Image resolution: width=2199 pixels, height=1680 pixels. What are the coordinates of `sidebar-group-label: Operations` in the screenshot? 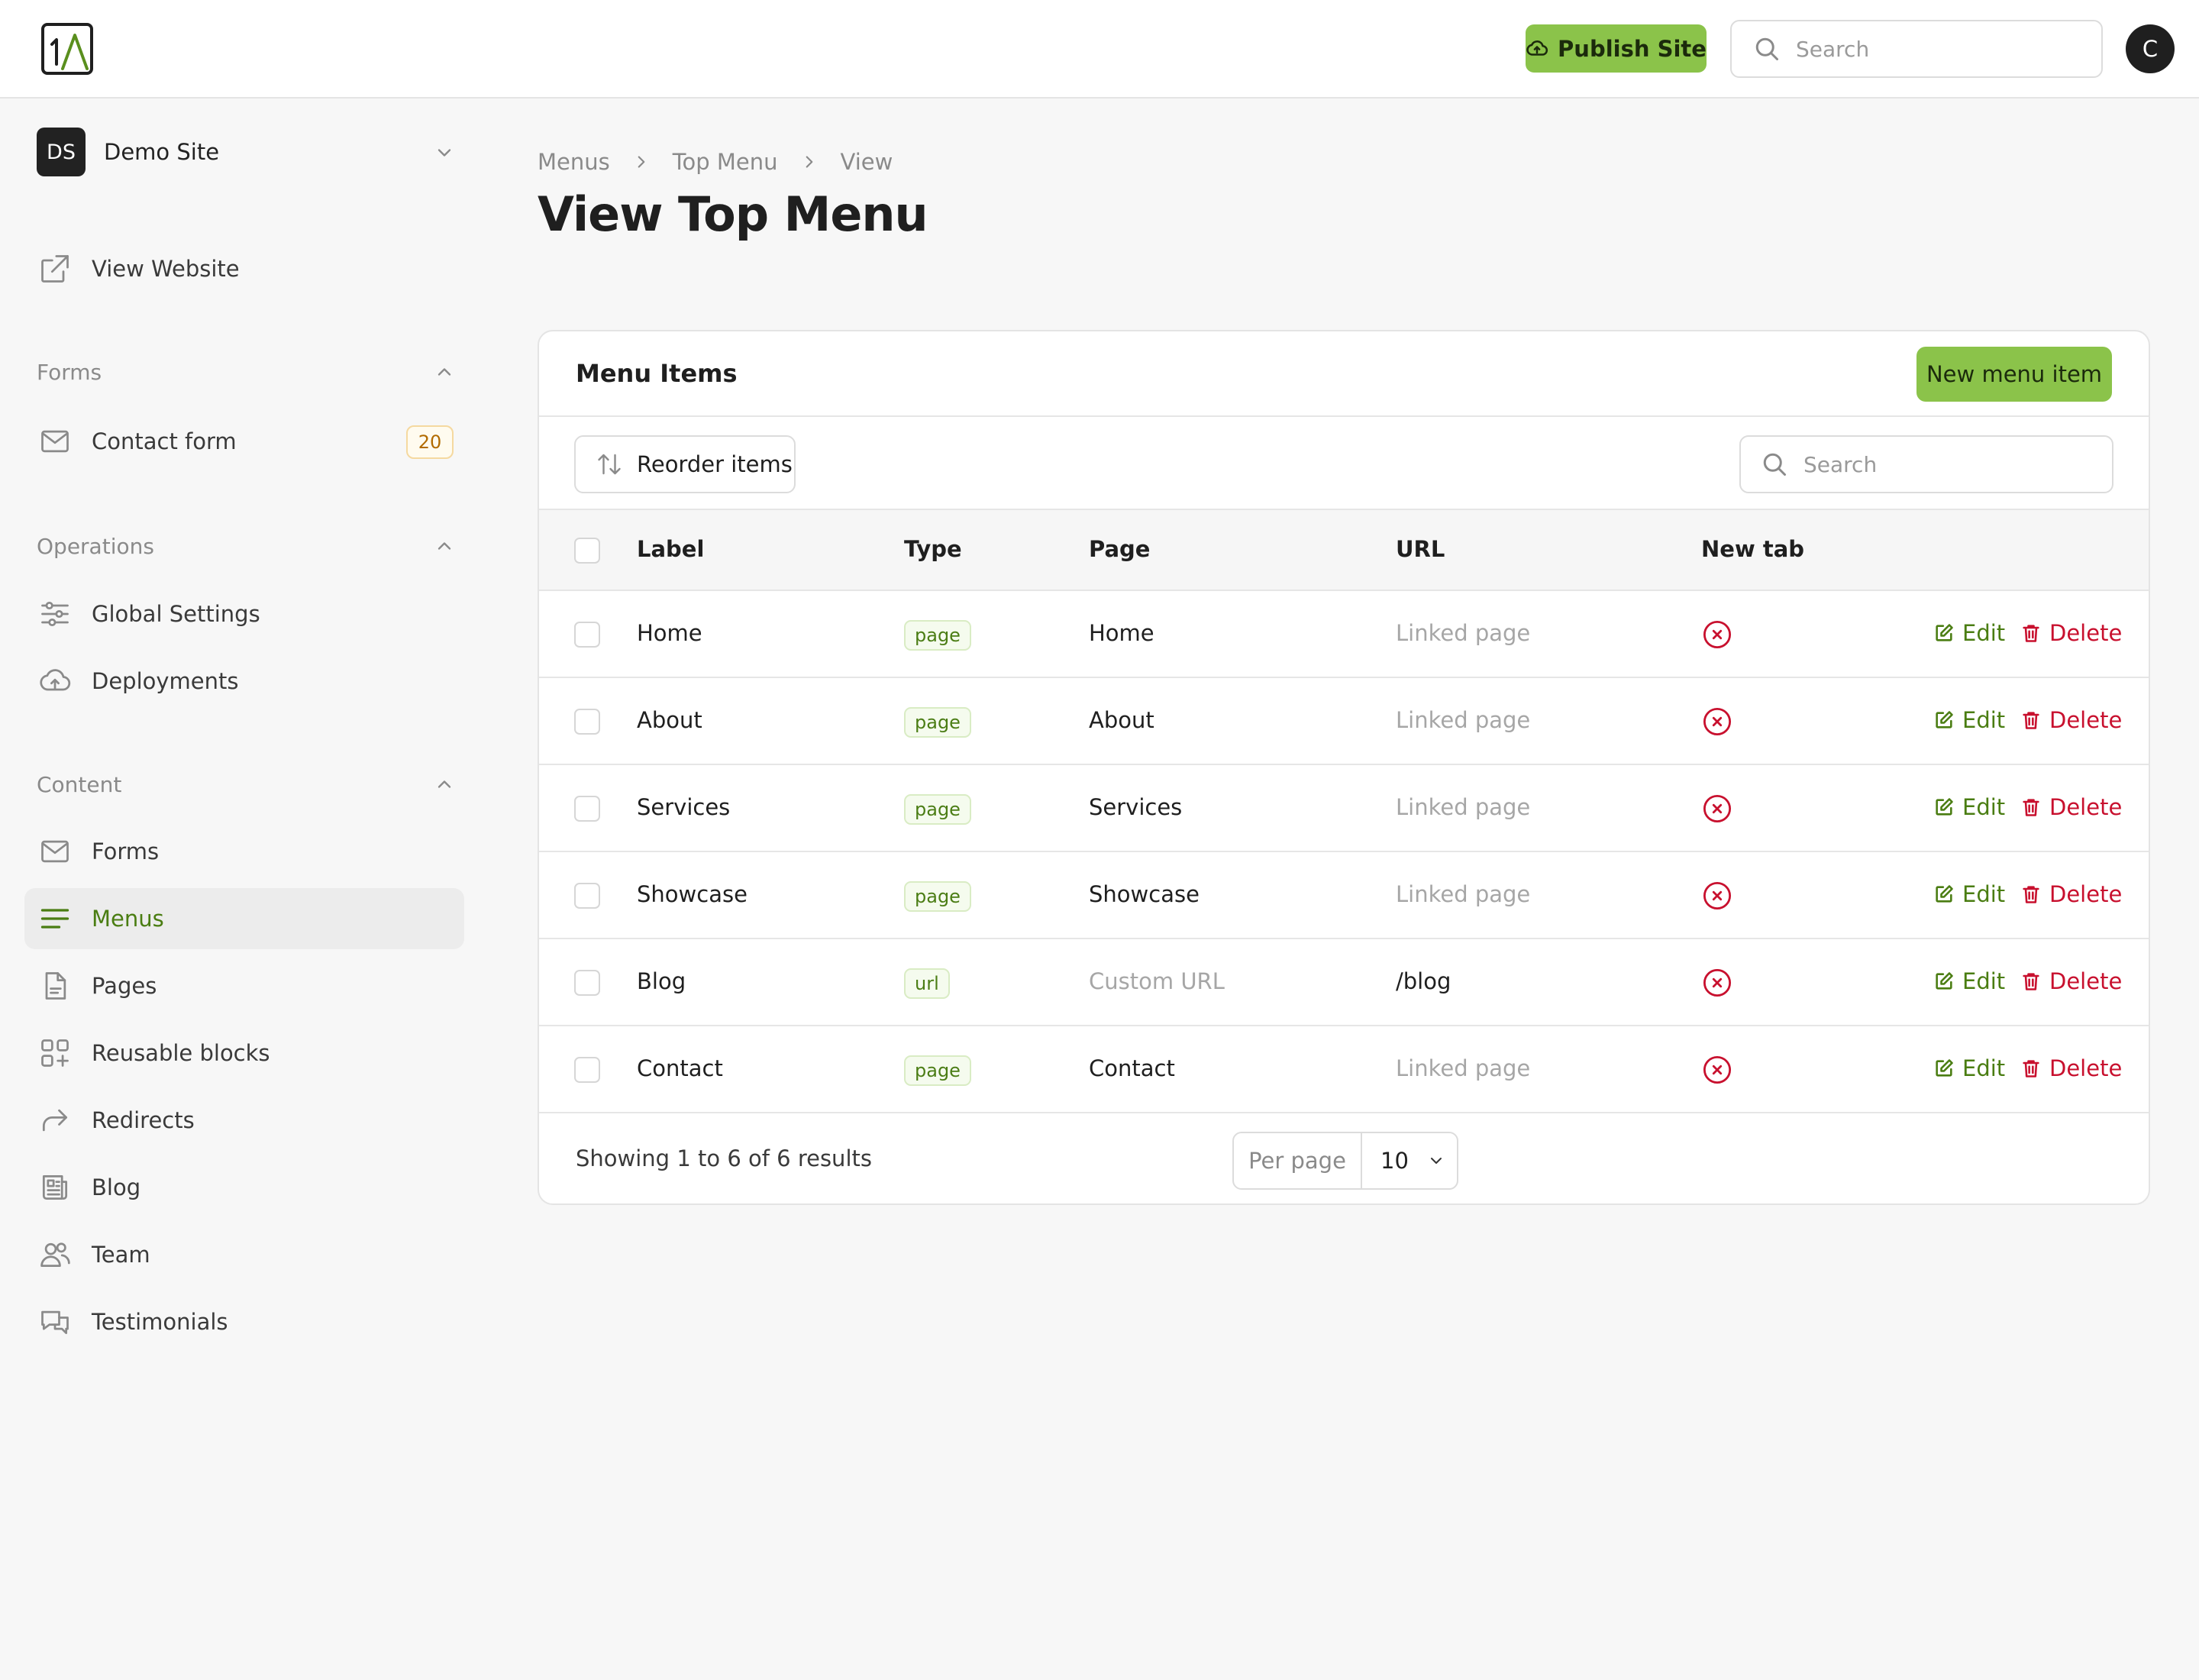 It's located at (96, 546).